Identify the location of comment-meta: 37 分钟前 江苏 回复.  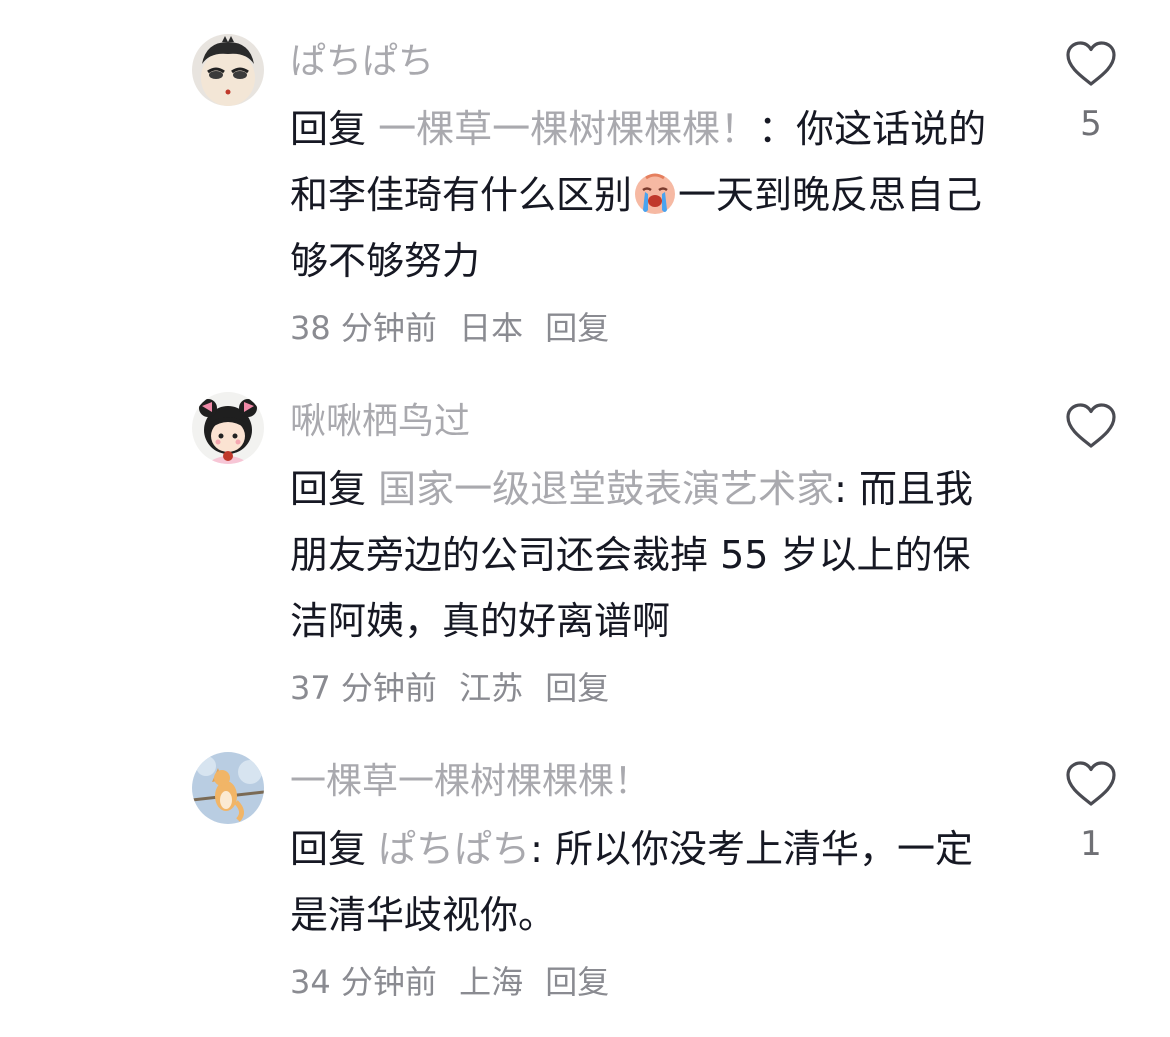
(449, 688).